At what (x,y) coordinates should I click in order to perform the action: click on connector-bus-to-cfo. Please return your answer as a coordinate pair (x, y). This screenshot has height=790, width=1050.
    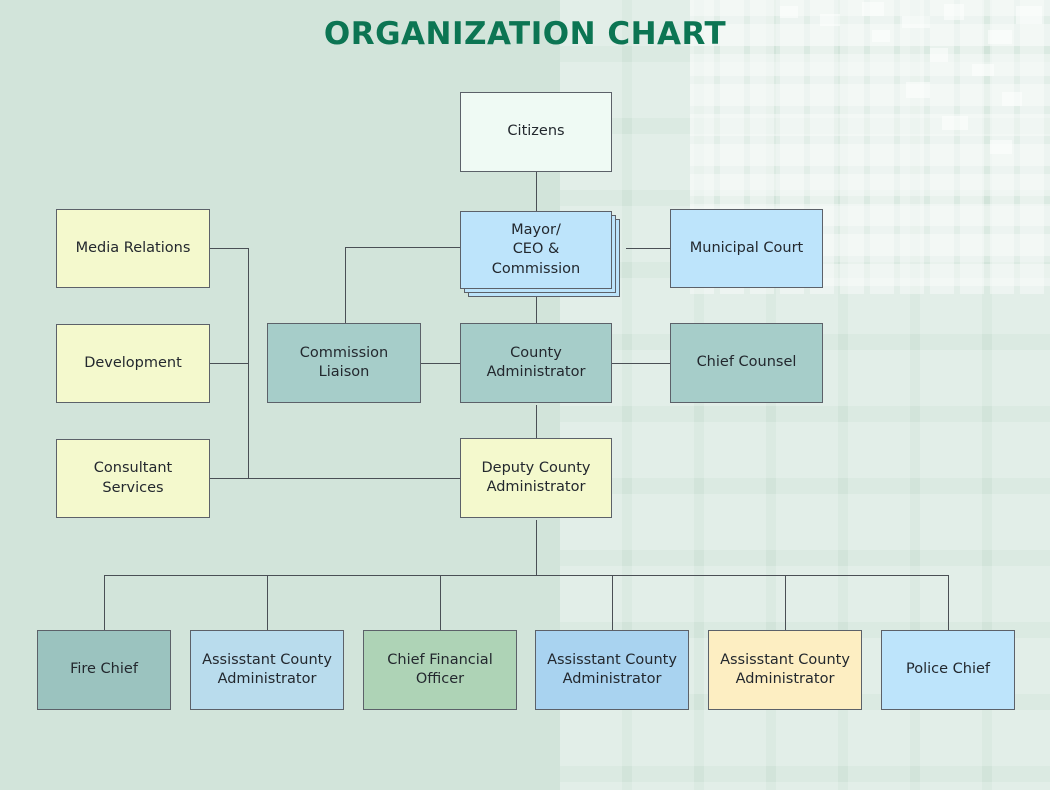
    Looking at the image, I should click on (440, 602).